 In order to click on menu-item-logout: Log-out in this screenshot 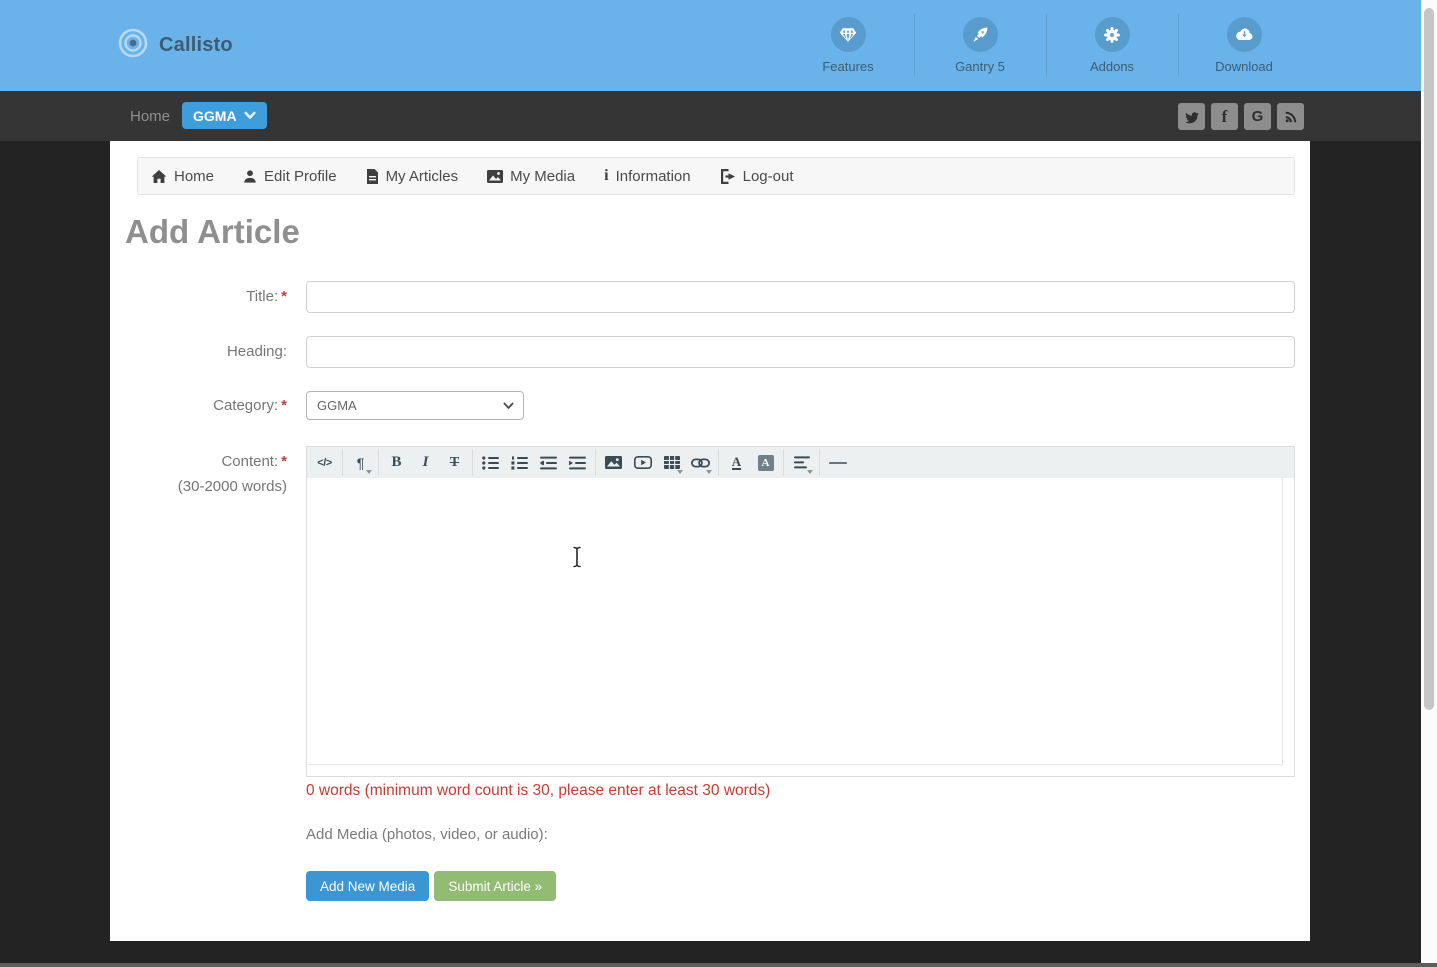, I will do `click(757, 176)`.